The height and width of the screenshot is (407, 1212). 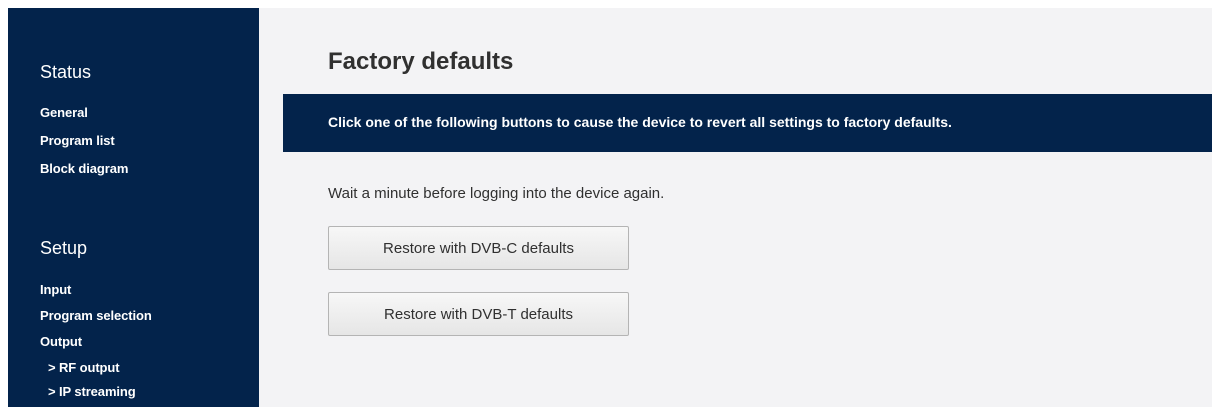 I want to click on page-title: Factory defaults, so click(x=421, y=61).